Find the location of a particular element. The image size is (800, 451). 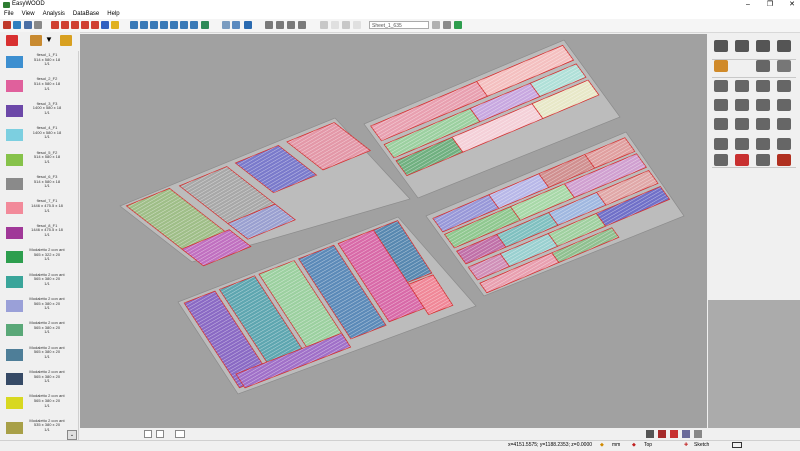

mode-label: Sketch is located at coordinates (701, 445).